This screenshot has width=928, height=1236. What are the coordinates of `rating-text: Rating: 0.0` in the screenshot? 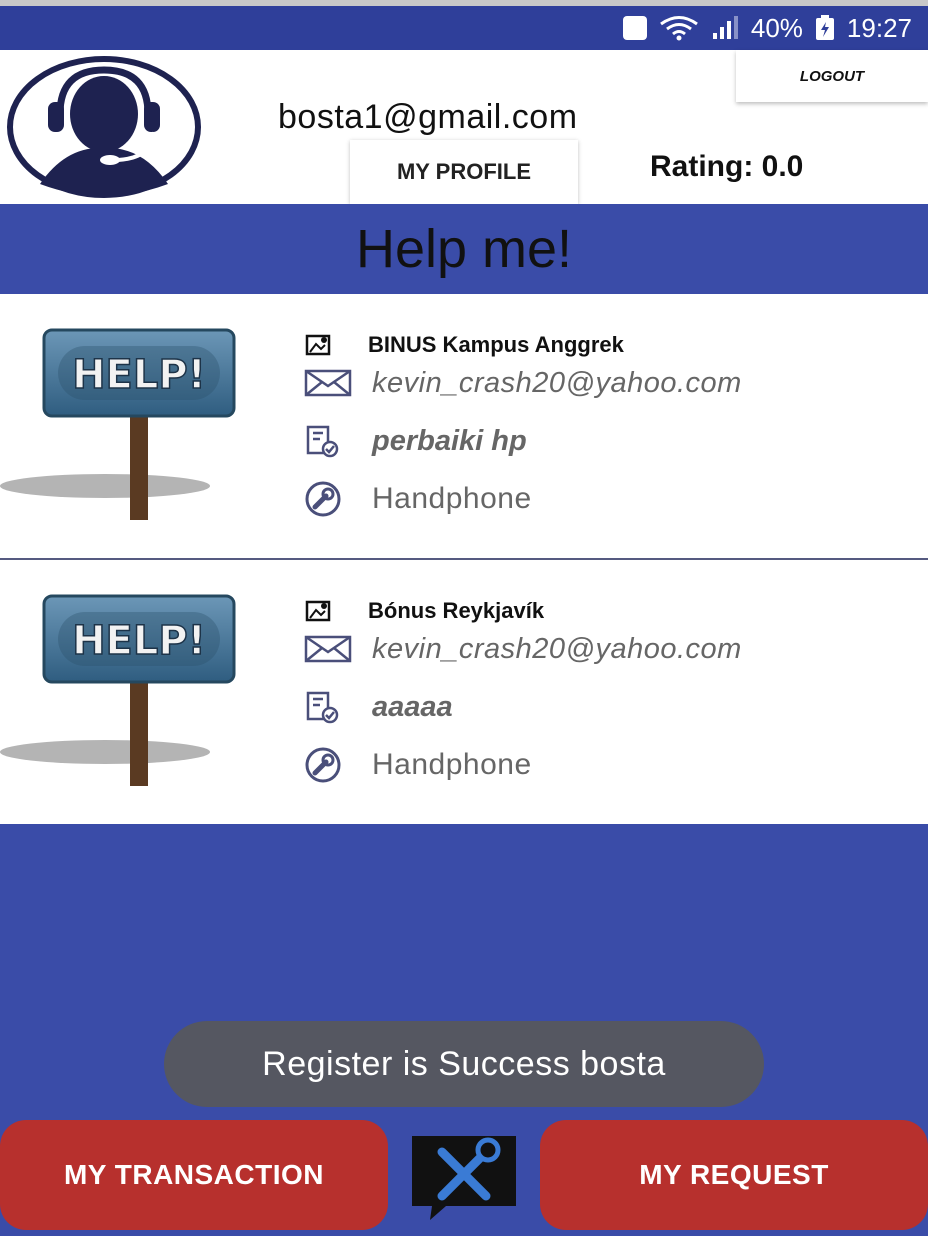 It's located at (727, 166).